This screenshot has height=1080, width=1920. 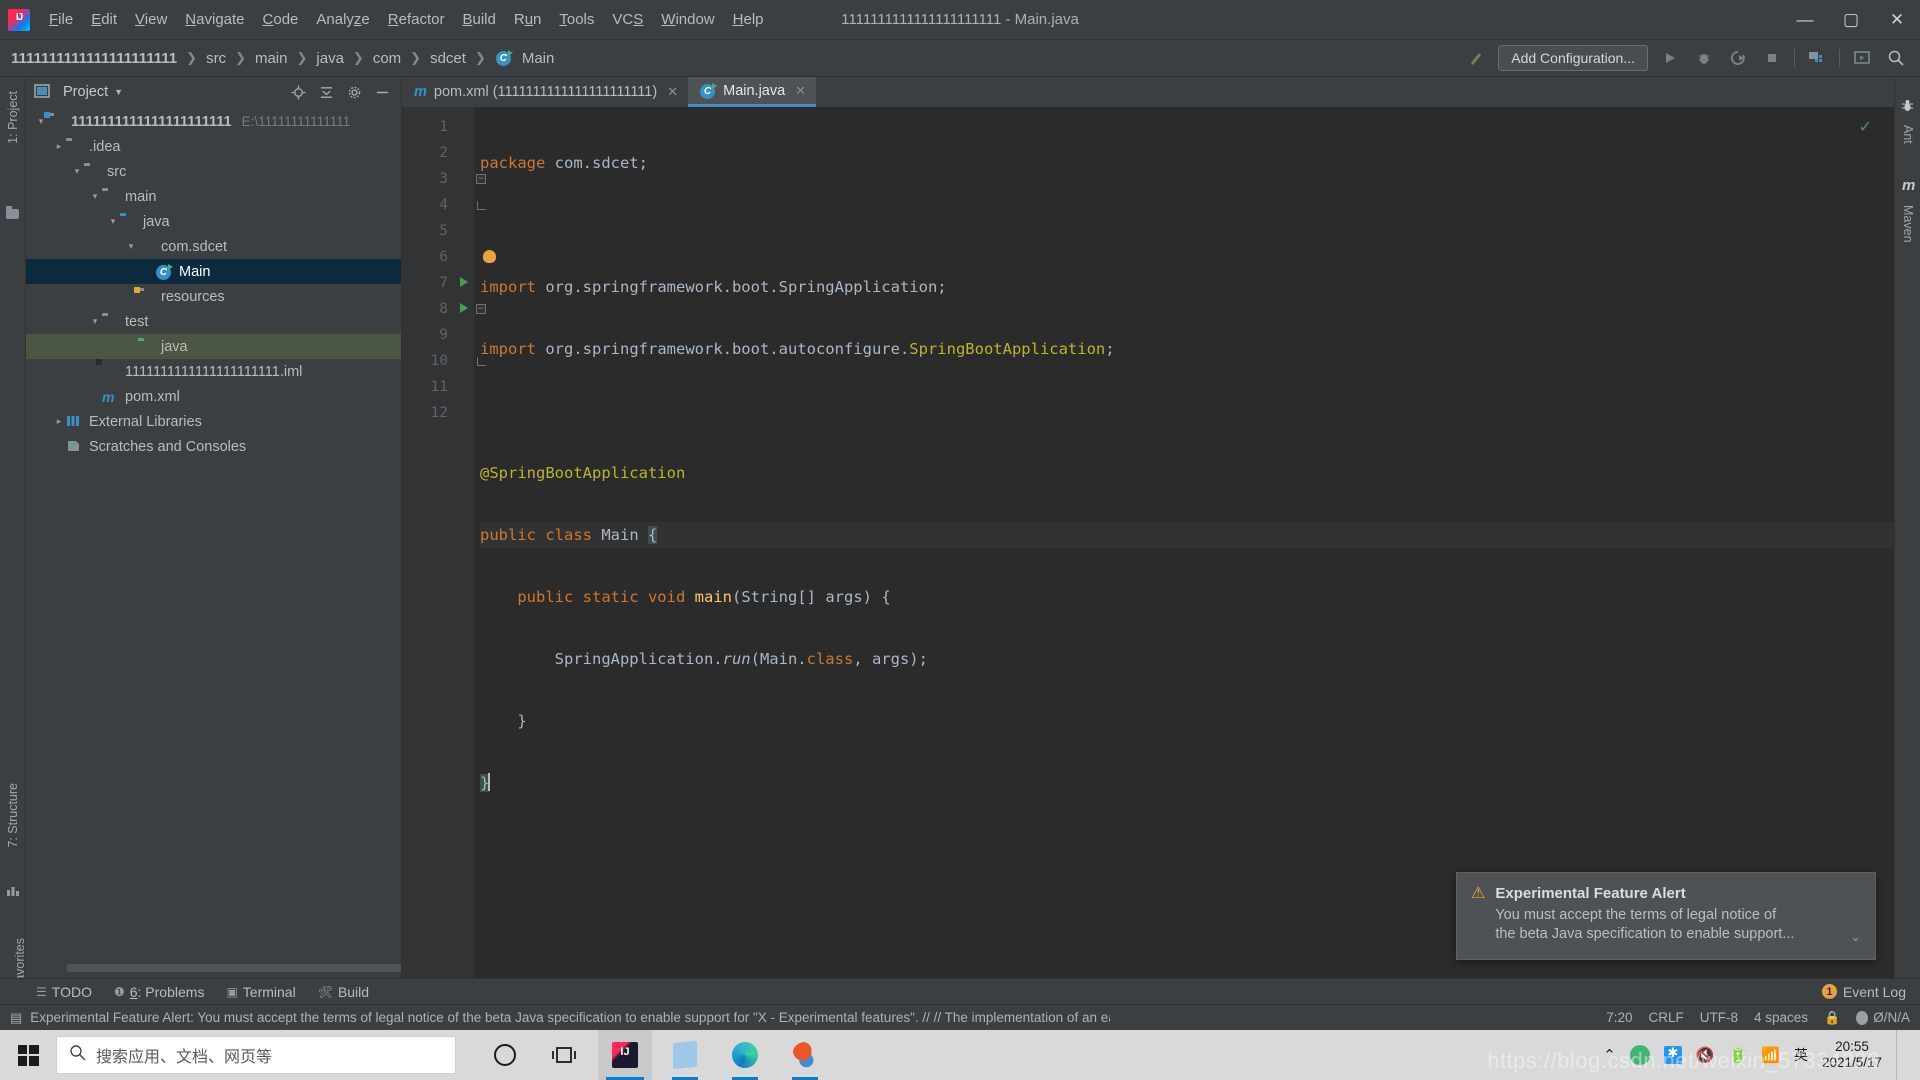 What do you see at coordinates (1817, 58) in the screenshot?
I see `project-structure-icon` at bounding box center [1817, 58].